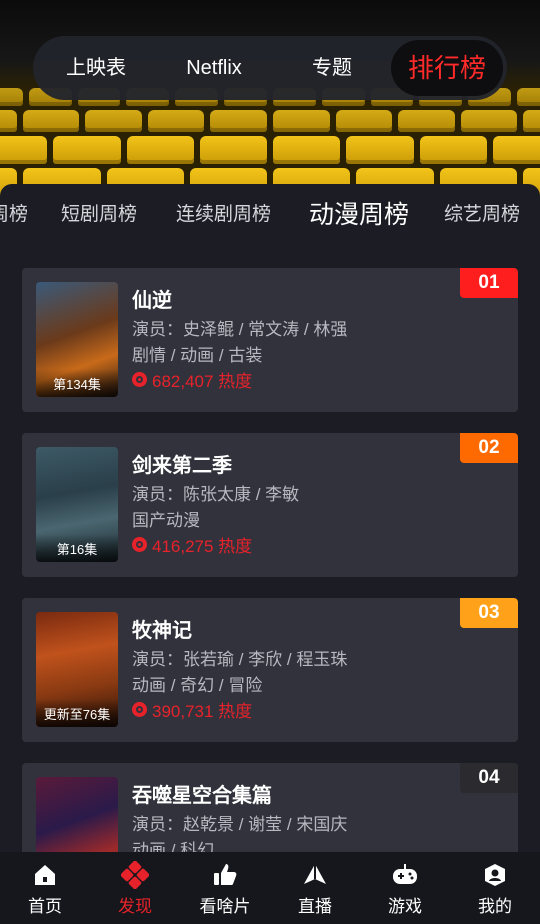 The height and width of the screenshot is (924, 540). What do you see at coordinates (152, 301) in the screenshot?
I see `item-title: 仙逆` at bounding box center [152, 301].